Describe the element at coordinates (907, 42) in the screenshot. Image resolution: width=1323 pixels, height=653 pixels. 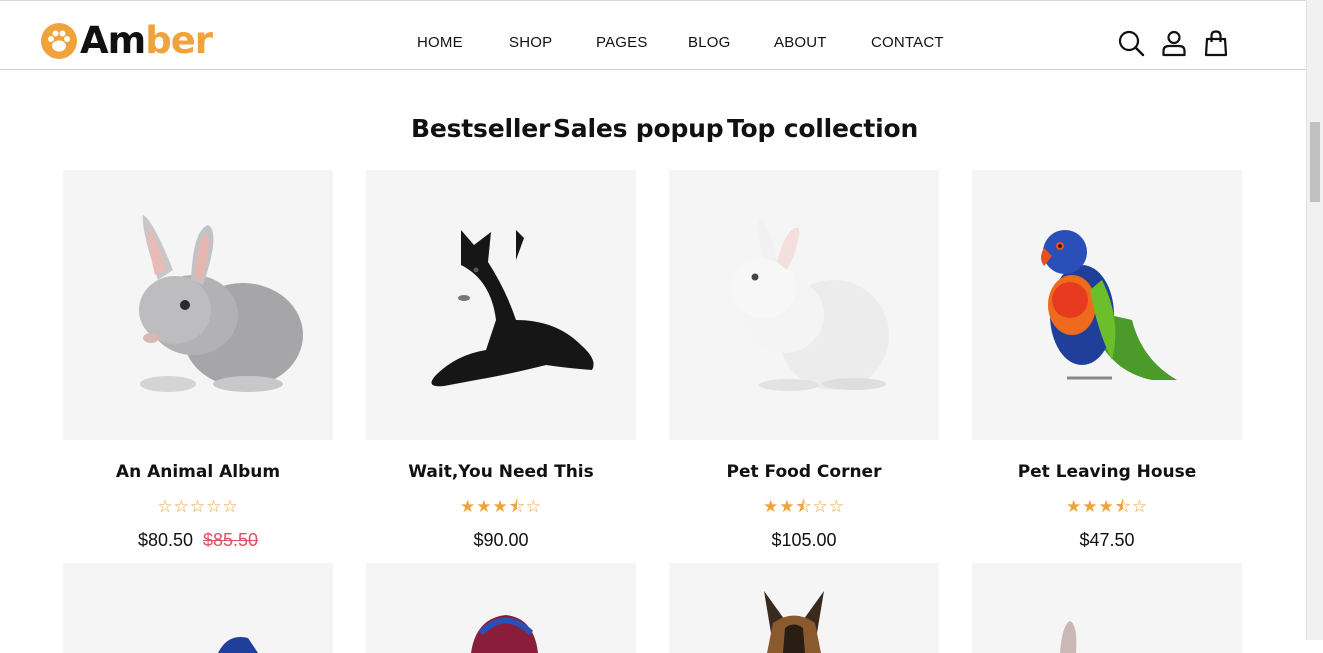
I see `nav-contact: CONTACT` at that location.